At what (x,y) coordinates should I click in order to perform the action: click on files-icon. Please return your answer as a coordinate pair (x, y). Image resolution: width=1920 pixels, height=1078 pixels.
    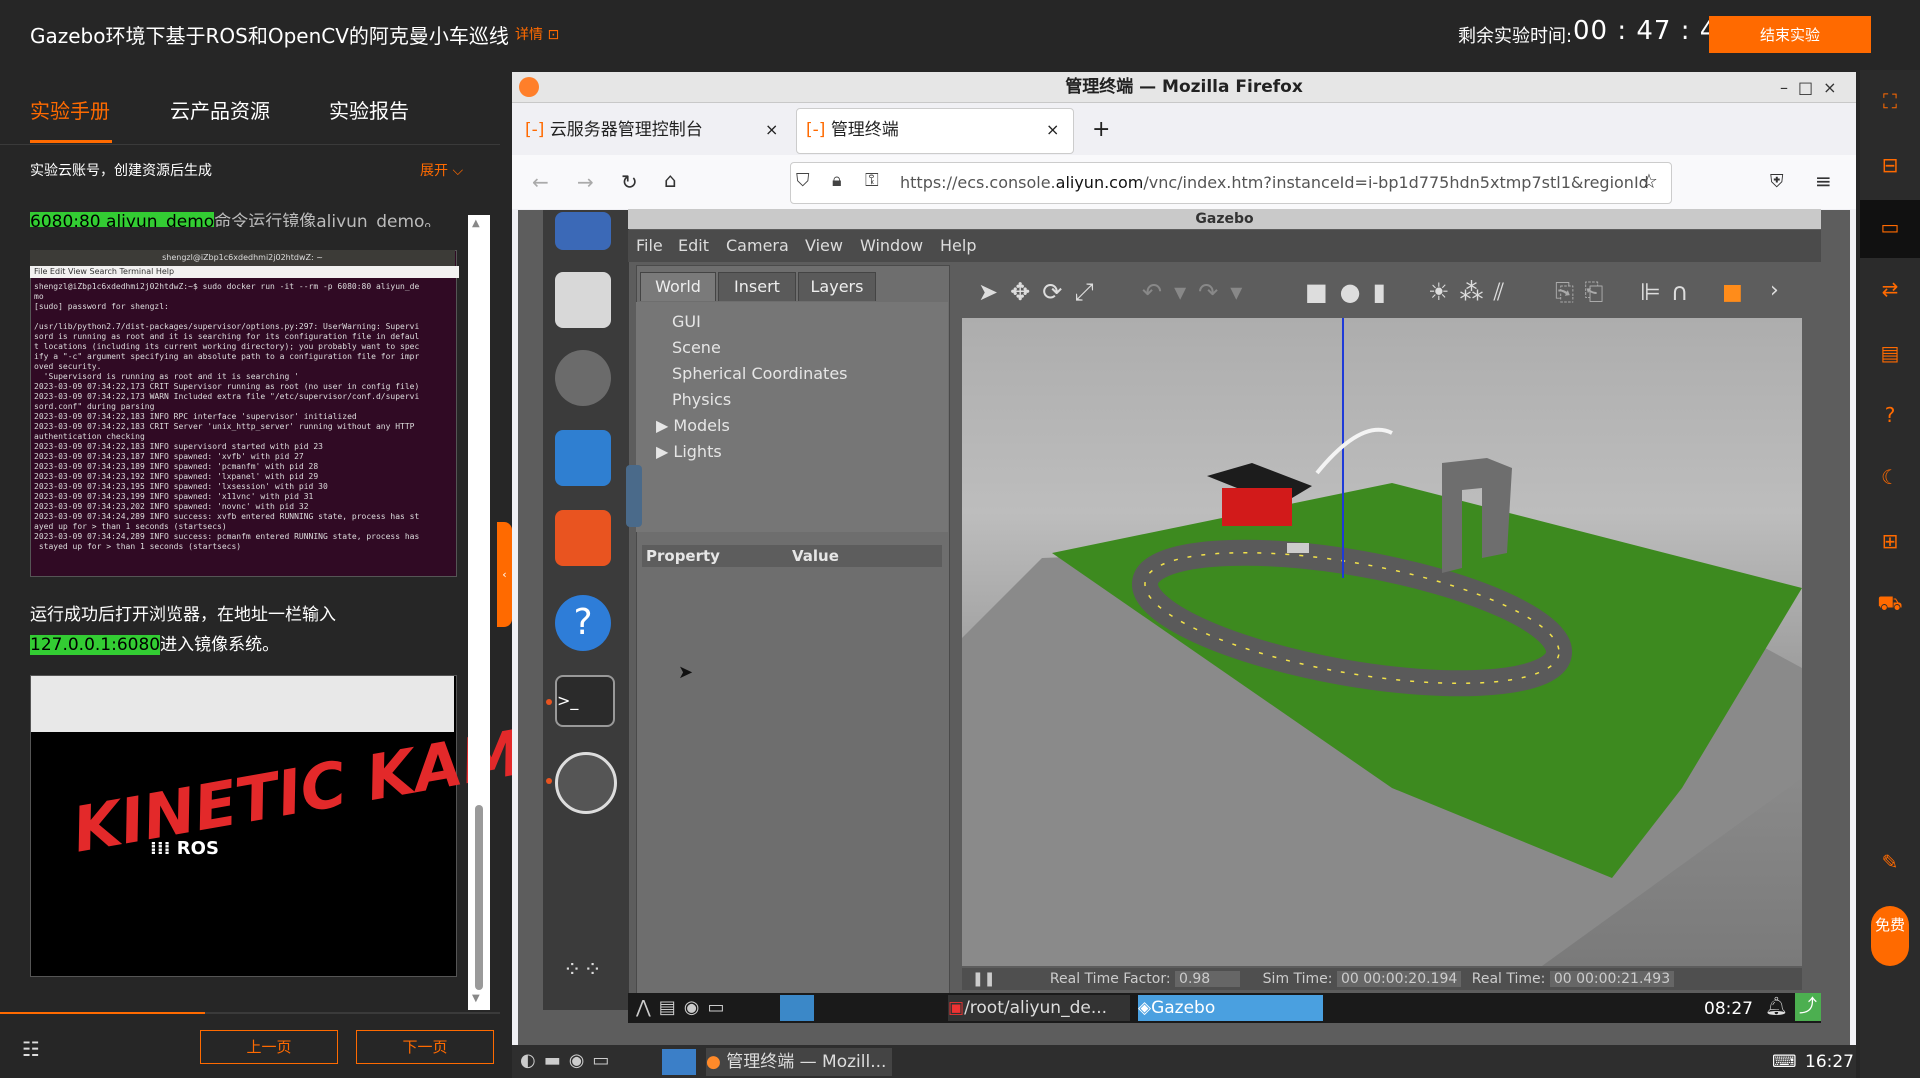
    Looking at the image, I should click on (583, 300).